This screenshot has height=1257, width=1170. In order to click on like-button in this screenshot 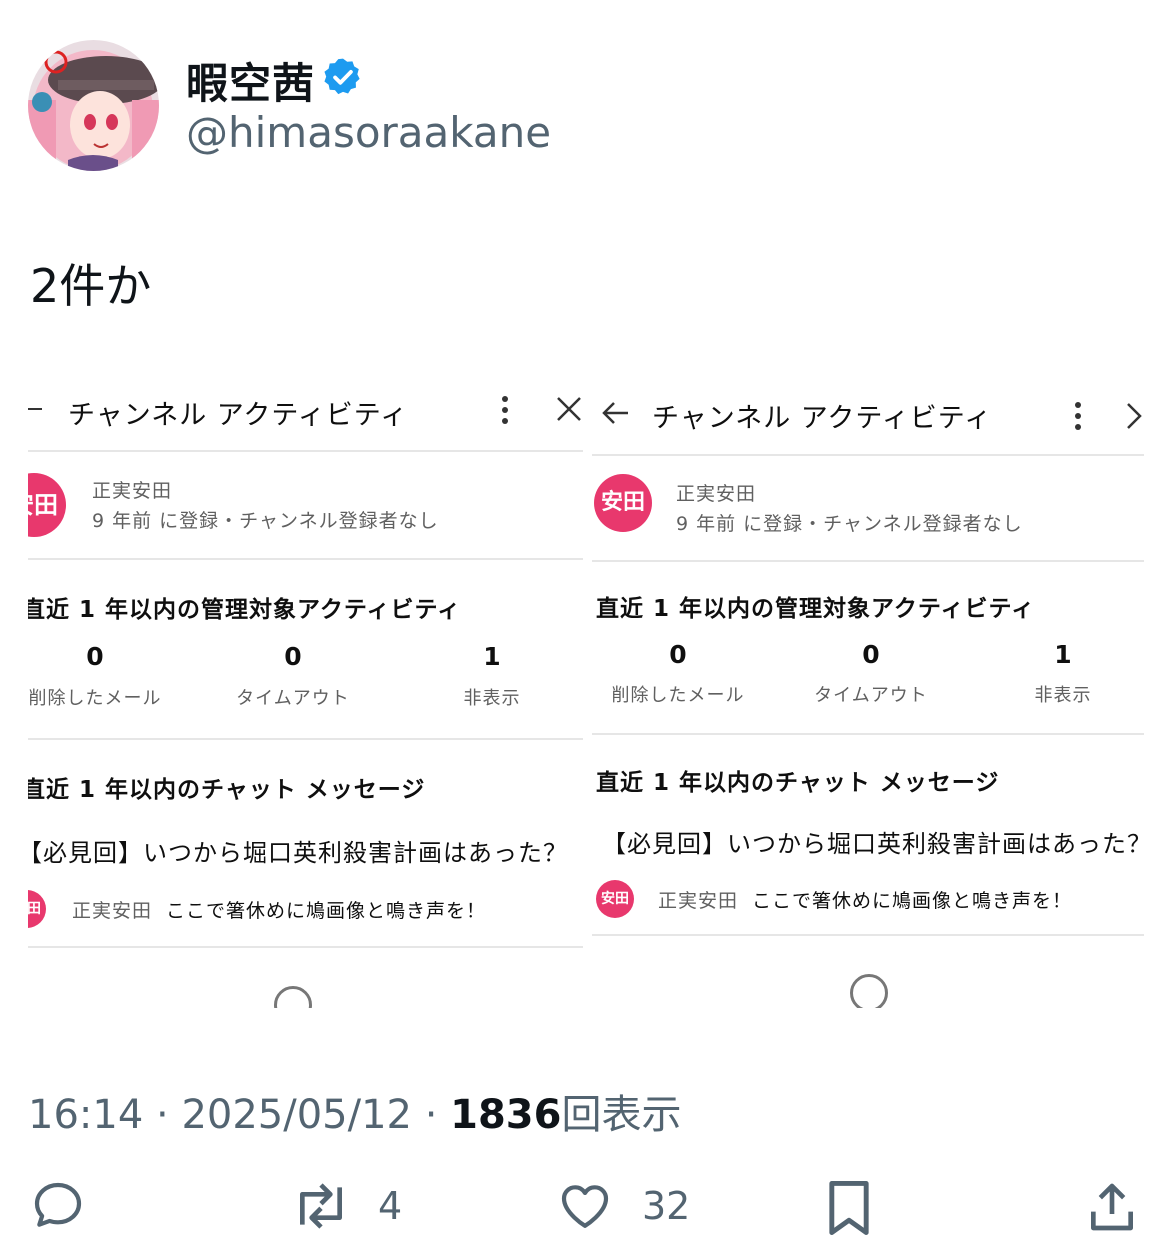, I will do `click(585, 1206)`.